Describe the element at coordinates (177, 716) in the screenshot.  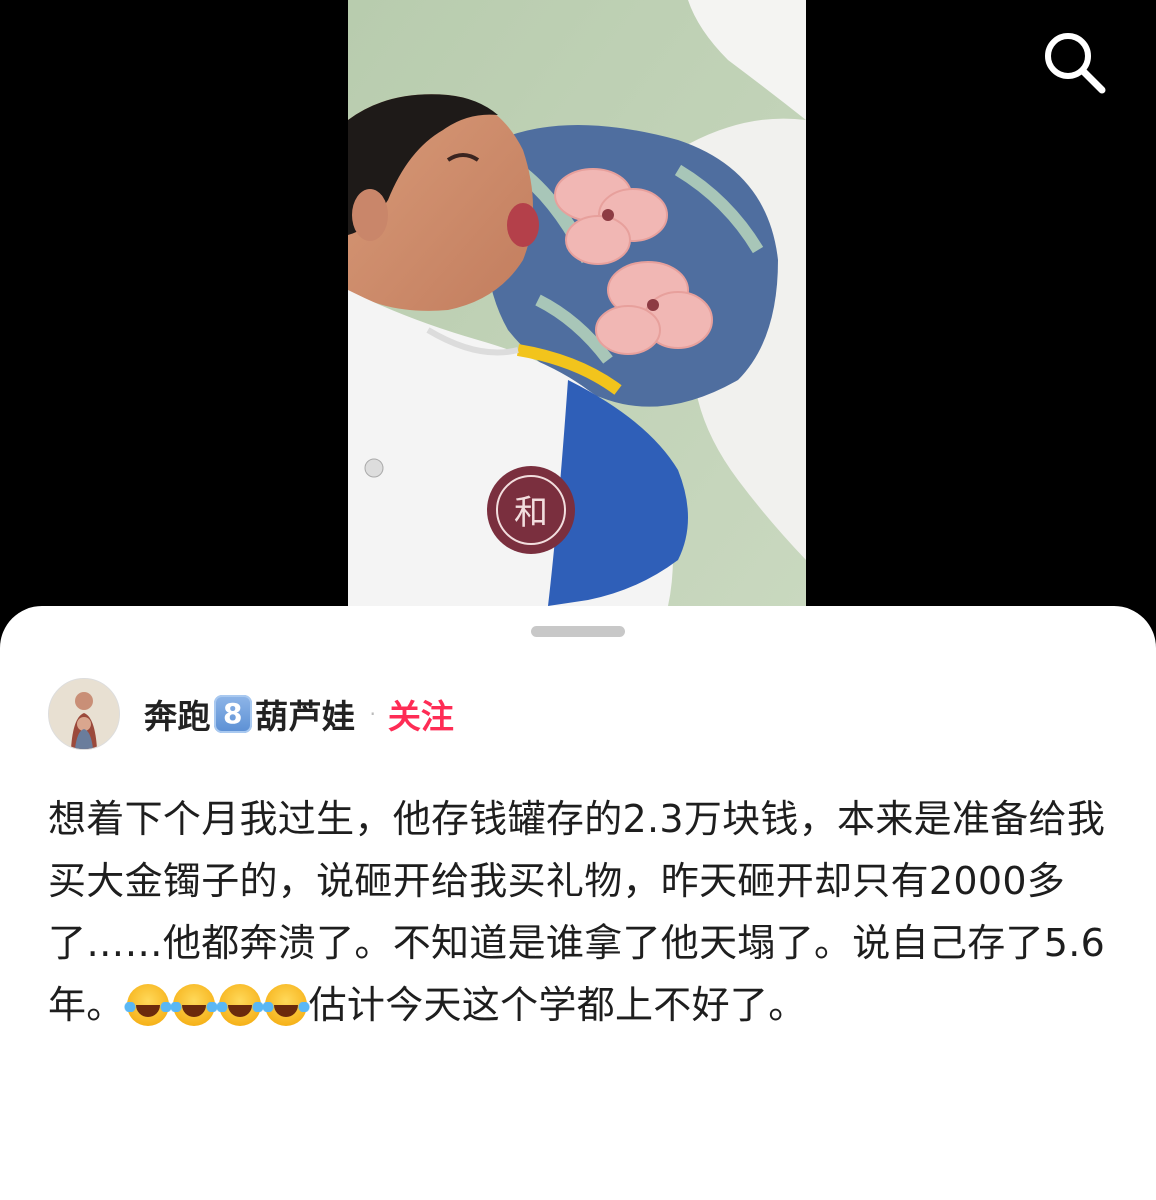
I see `author-name-part1: 奔跑` at that location.